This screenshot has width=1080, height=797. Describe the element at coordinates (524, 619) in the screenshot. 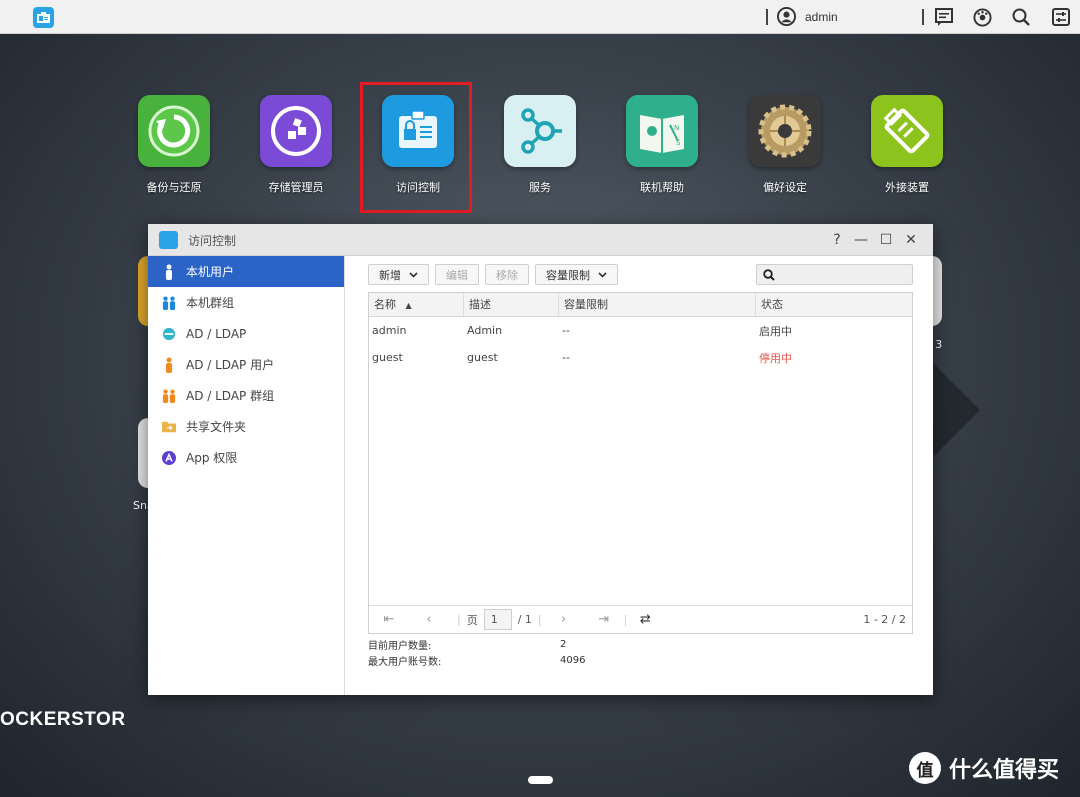

I see `total-pages: / 1` at that location.